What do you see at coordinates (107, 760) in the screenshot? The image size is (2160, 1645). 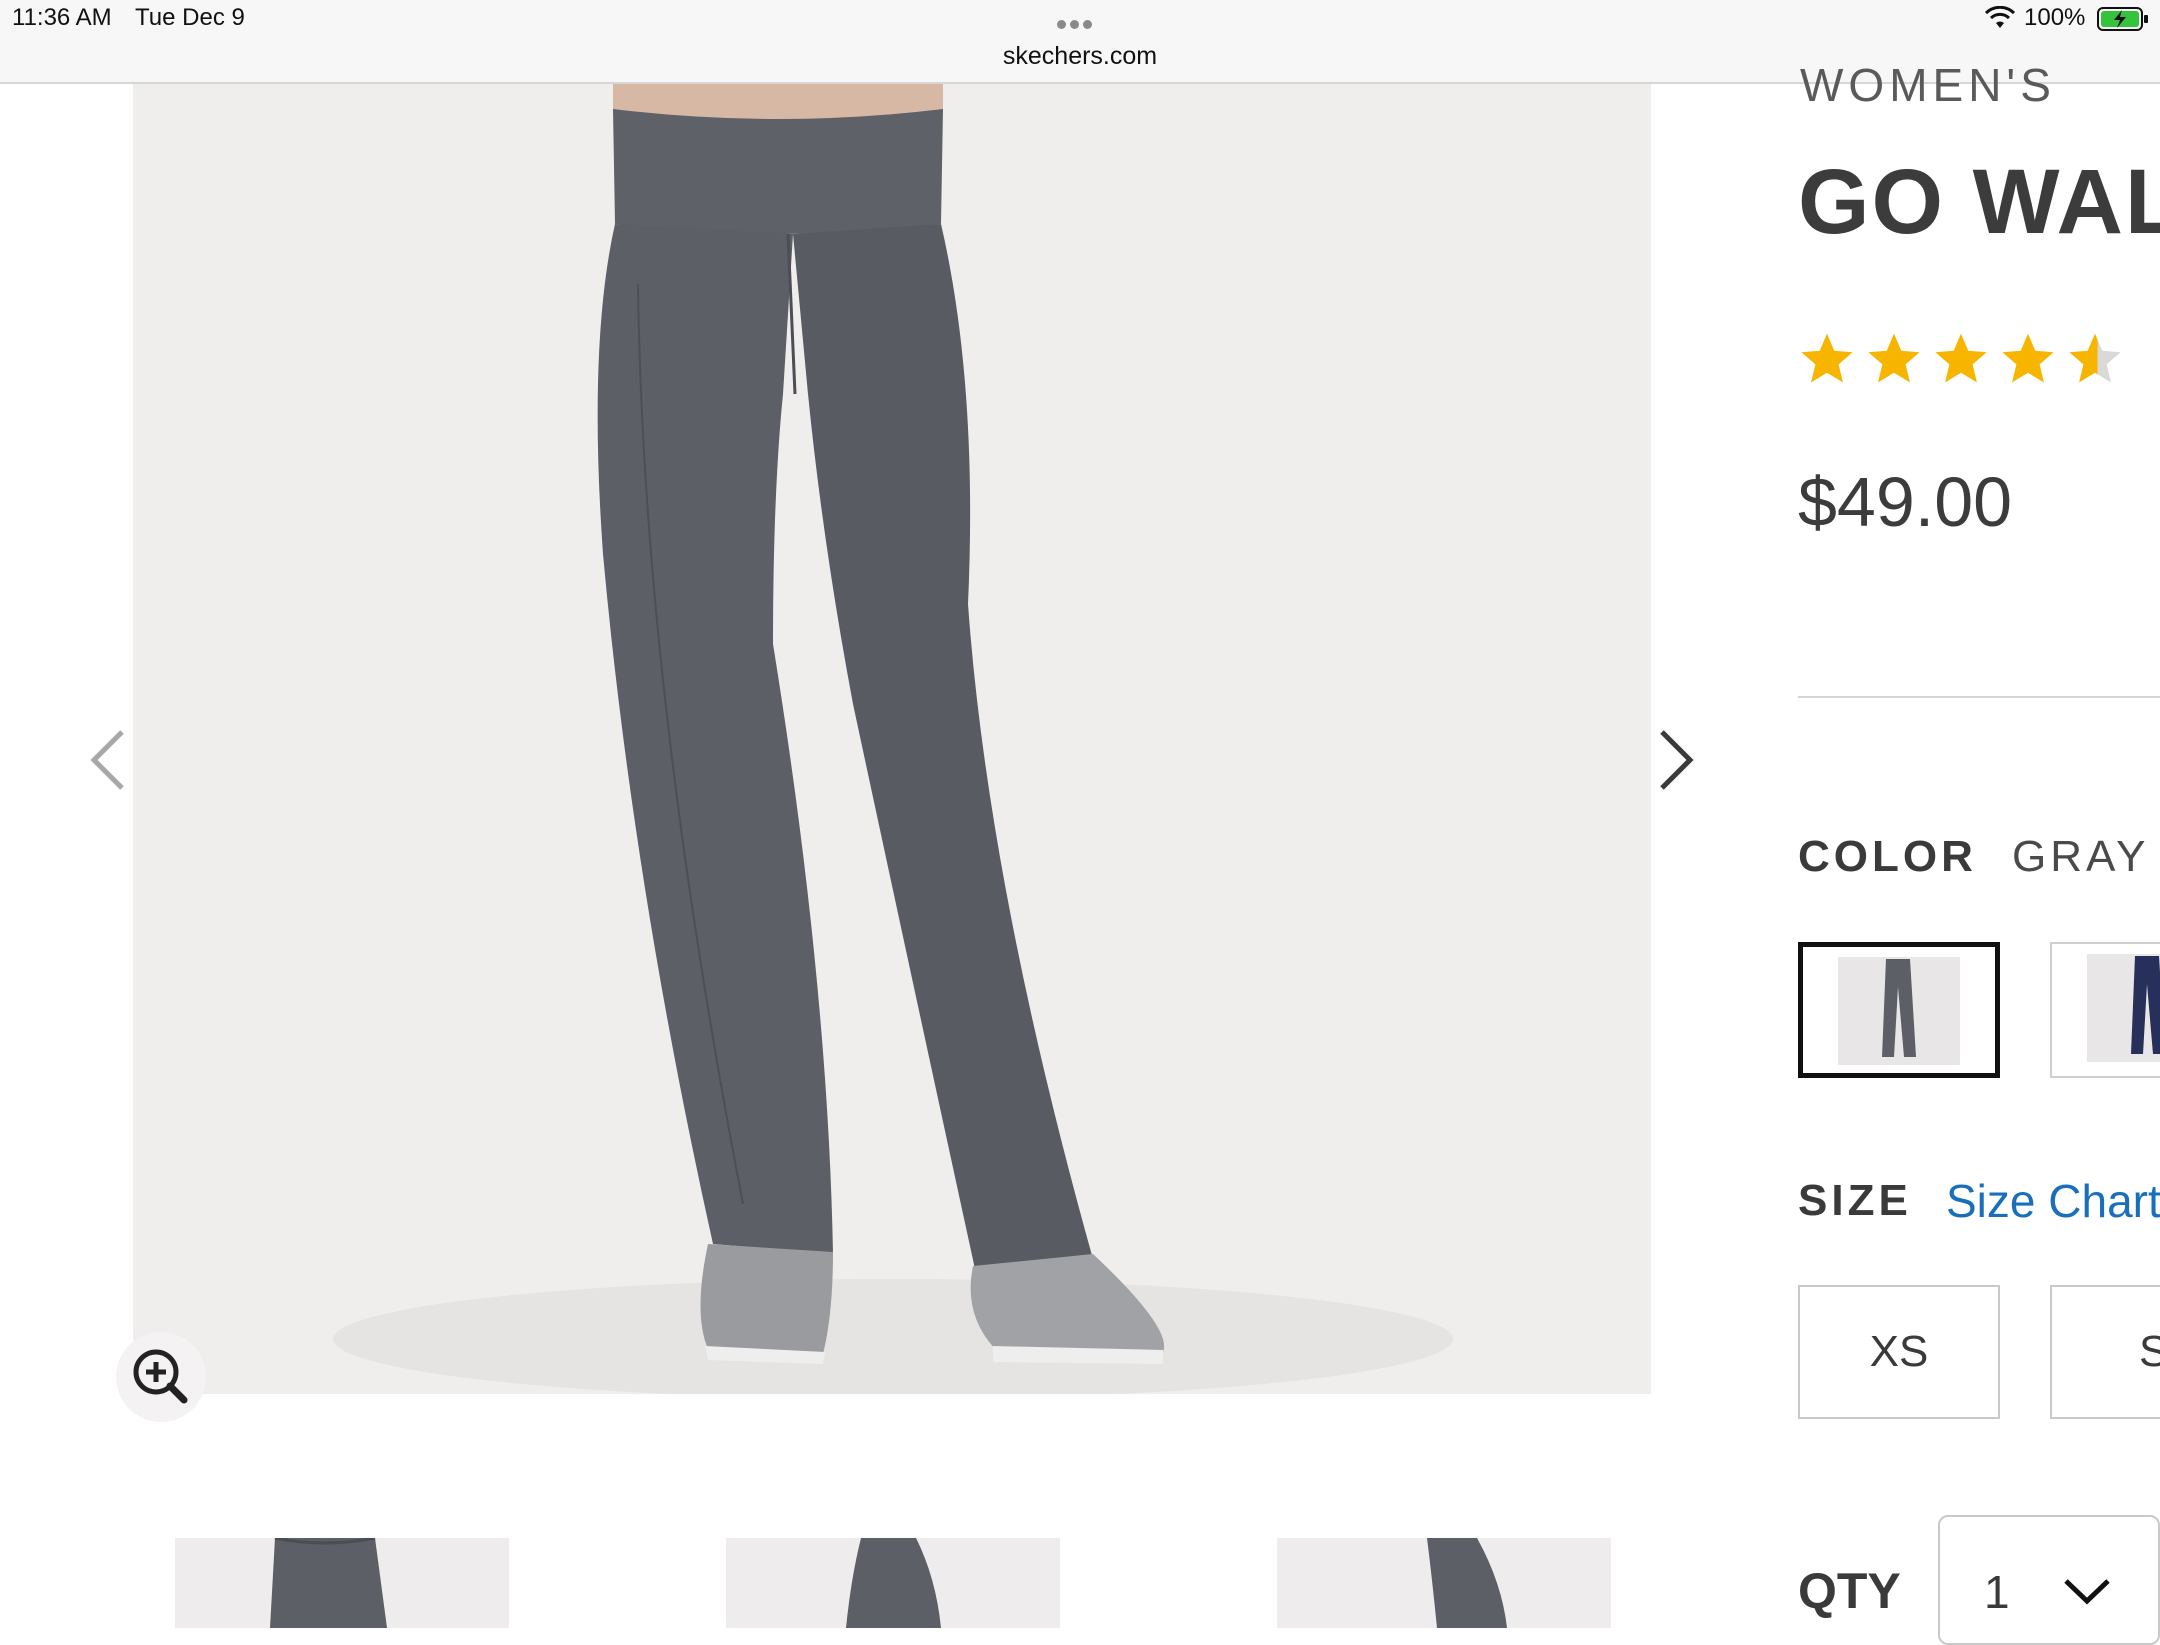 I see `chevron-left-icon` at bounding box center [107, 760].